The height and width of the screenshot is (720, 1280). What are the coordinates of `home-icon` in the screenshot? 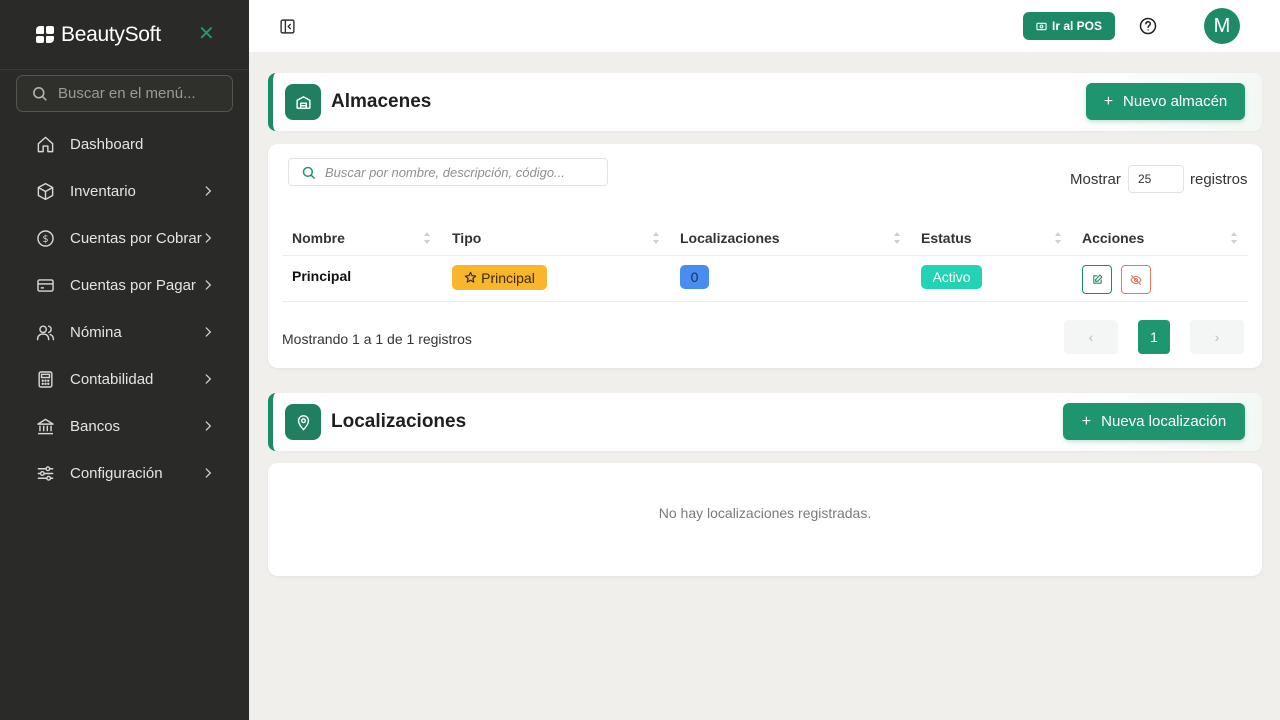 It's located at (45, 145).